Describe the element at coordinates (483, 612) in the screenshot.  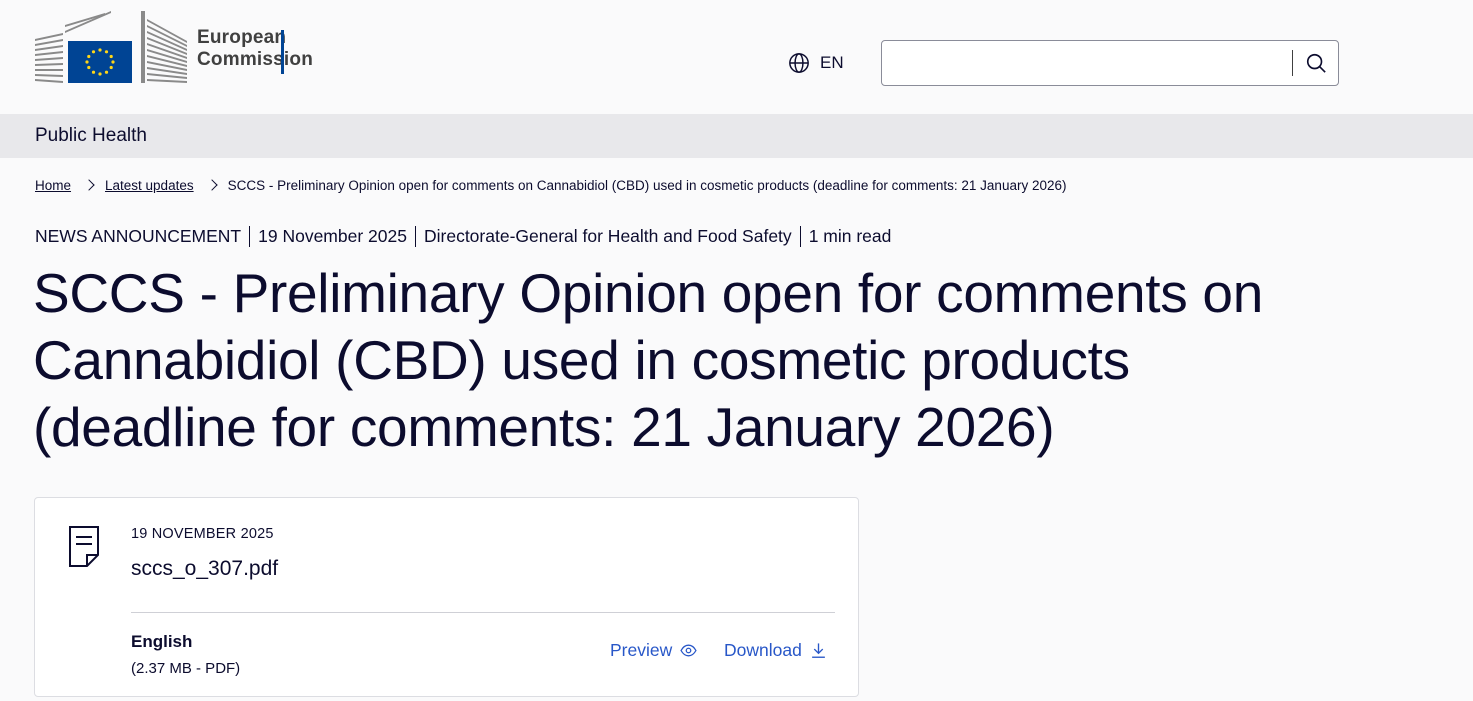
I see `card-divider` at that location.